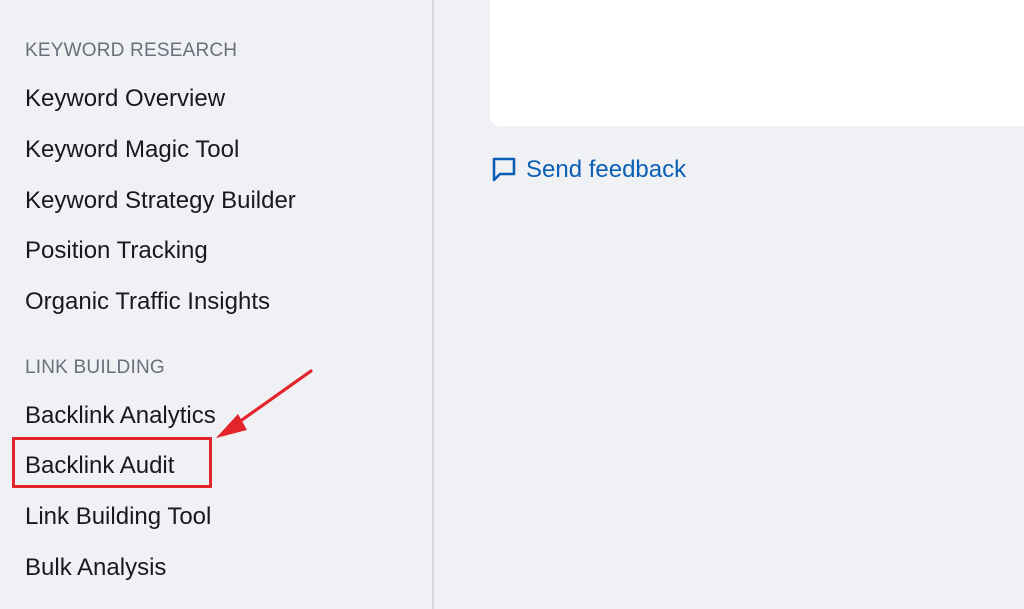  Describe the element at coordinates (757, 63) in the screenshot. I see `content-card` at that location.